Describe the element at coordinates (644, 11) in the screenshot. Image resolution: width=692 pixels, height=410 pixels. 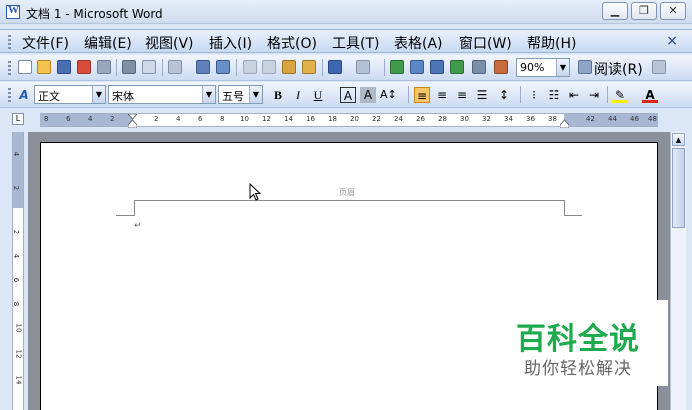
I see `restore-button: ❐` at that location.